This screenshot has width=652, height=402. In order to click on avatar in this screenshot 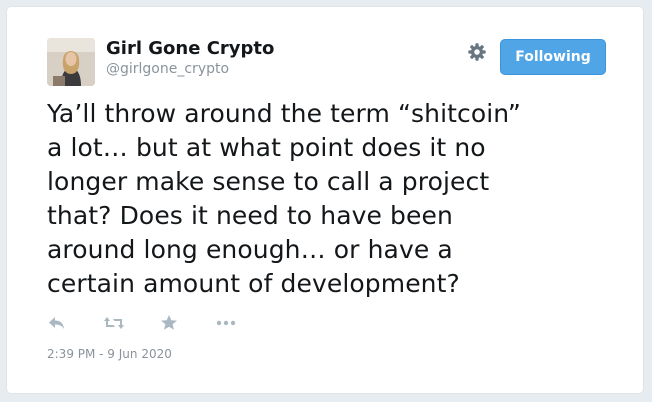, I will do `click(71, 62)`.